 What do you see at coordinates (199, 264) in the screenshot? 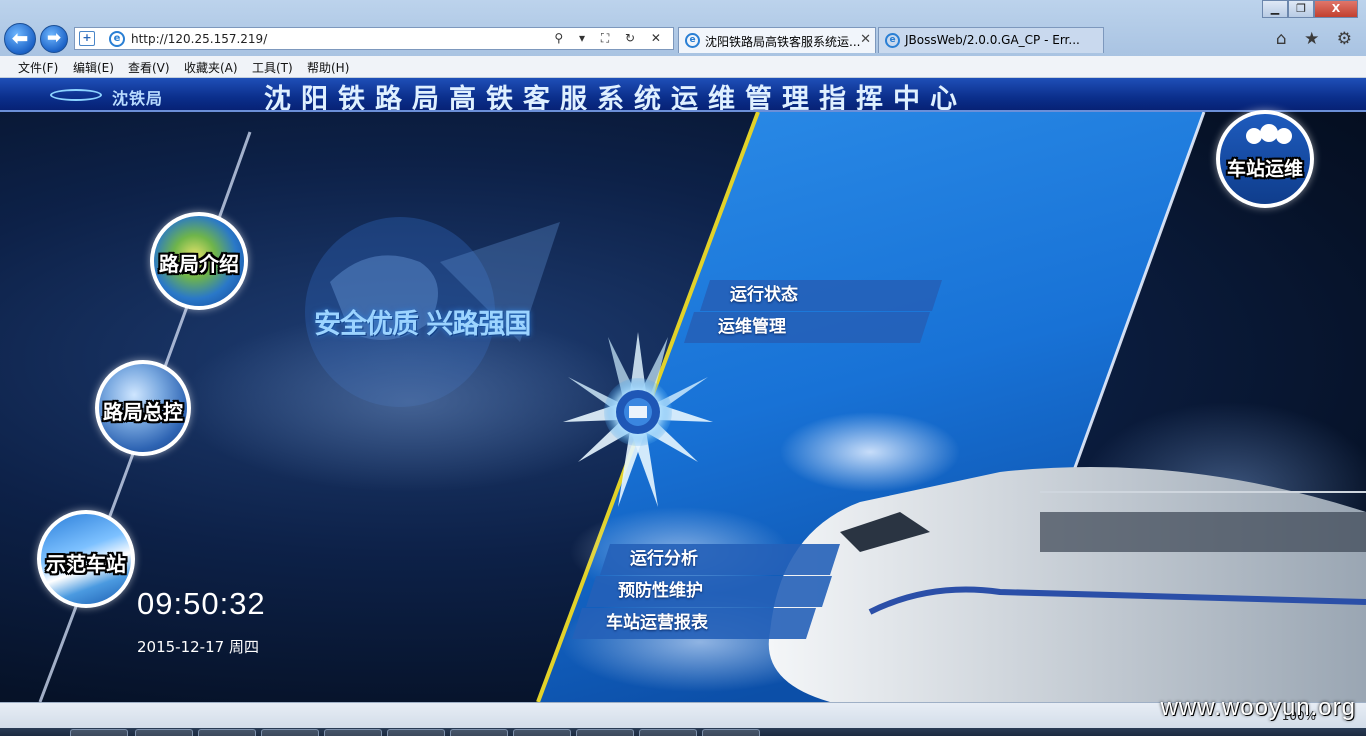
I see `nav-circle-label: 路局介绍` at bounding box center [199, 264].